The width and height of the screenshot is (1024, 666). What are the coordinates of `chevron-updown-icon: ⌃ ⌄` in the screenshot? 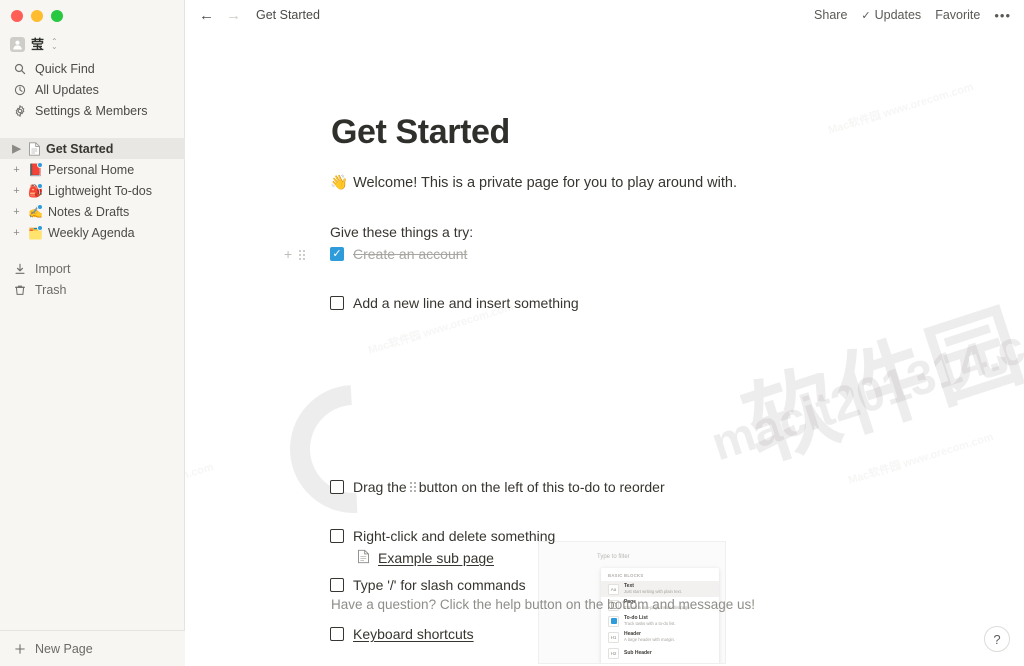 It's located at (54, 44).